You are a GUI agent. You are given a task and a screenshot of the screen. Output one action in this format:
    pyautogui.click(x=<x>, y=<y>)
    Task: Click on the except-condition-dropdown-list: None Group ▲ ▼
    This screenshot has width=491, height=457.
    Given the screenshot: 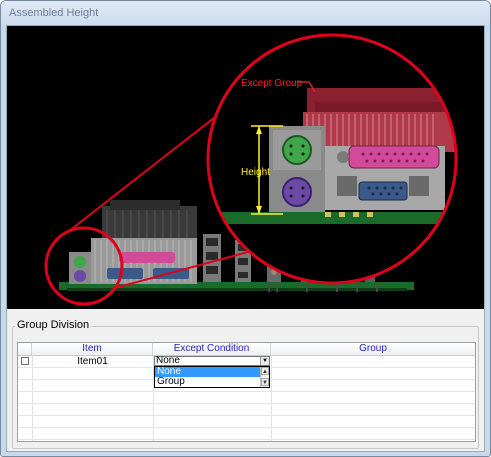 What is the action you would take?
    pyautogui.click(x=212, y=377)
    